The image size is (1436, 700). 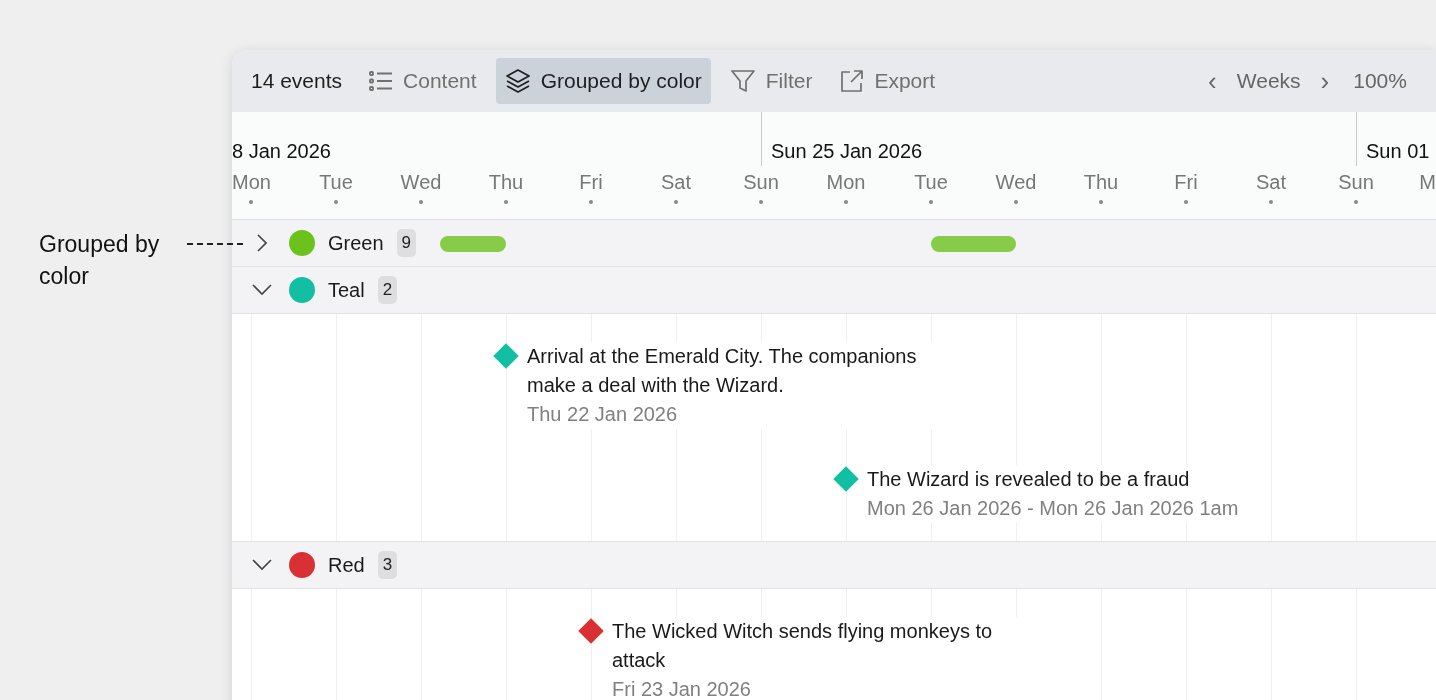 I want to click on week-label: Sun 01, so click(x=1398, y=151).